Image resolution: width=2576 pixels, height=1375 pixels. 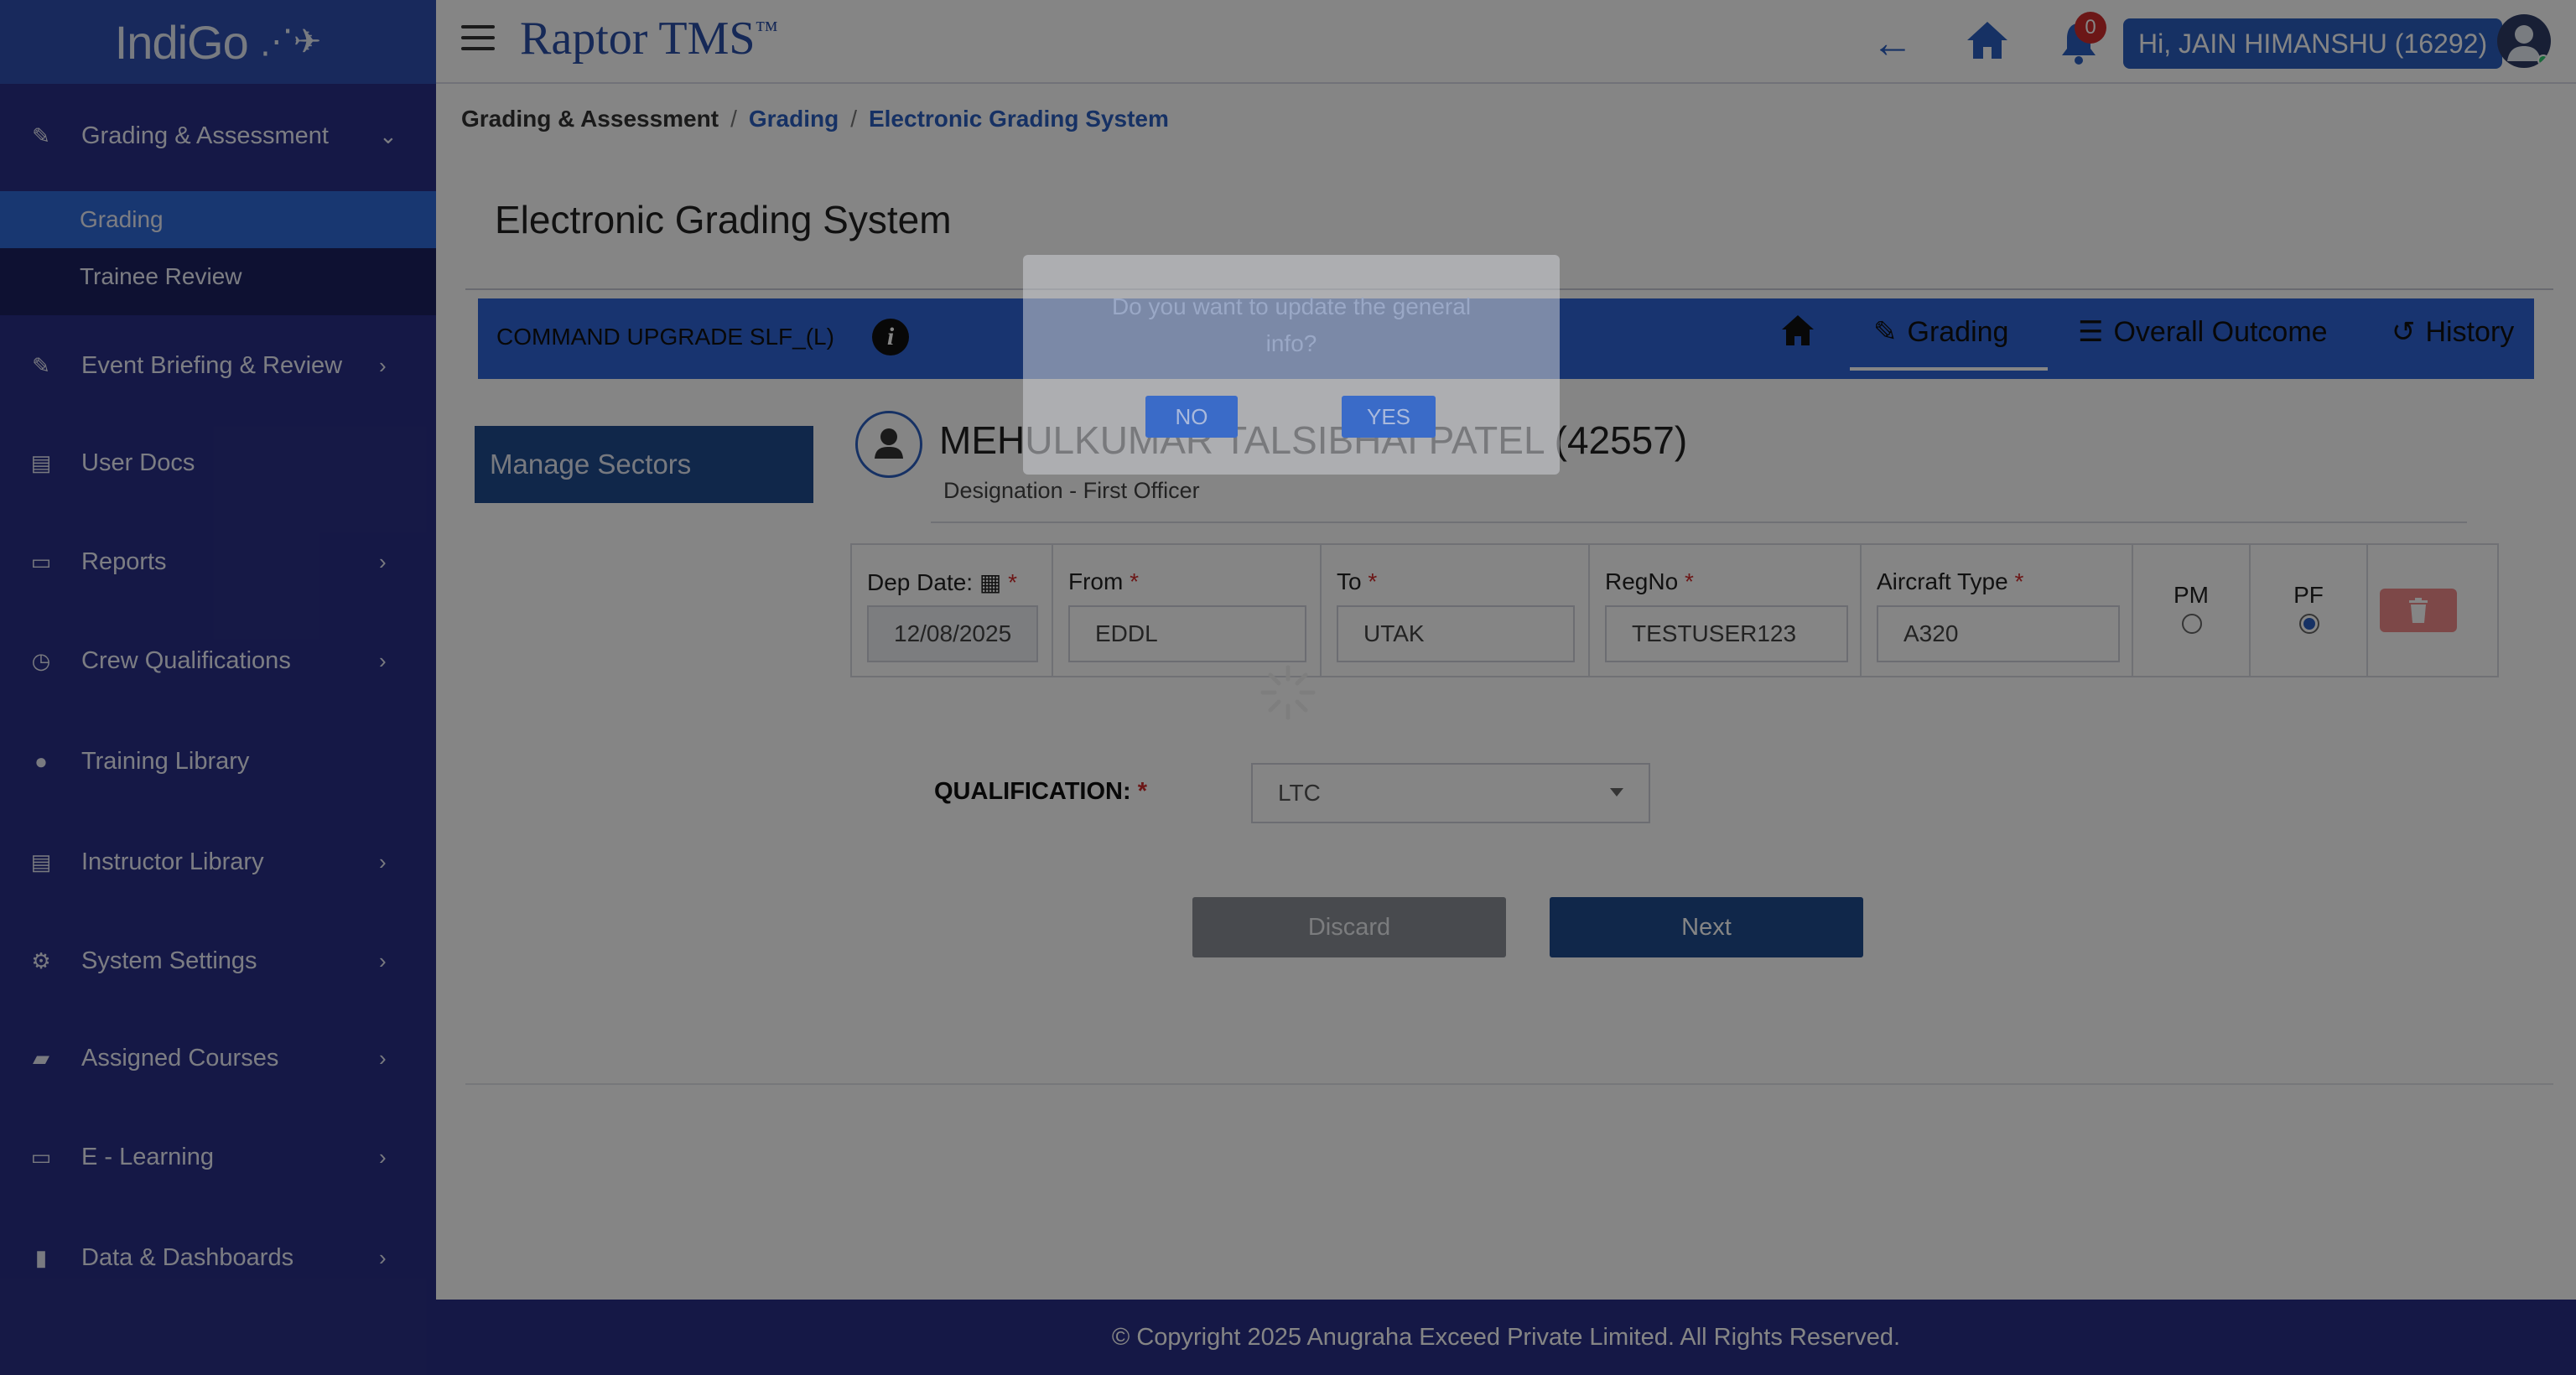 What do you see at coordinates (1389, 417) in the screenshot?
I see `yes-button: YES` at bounding box center [1389, 417].